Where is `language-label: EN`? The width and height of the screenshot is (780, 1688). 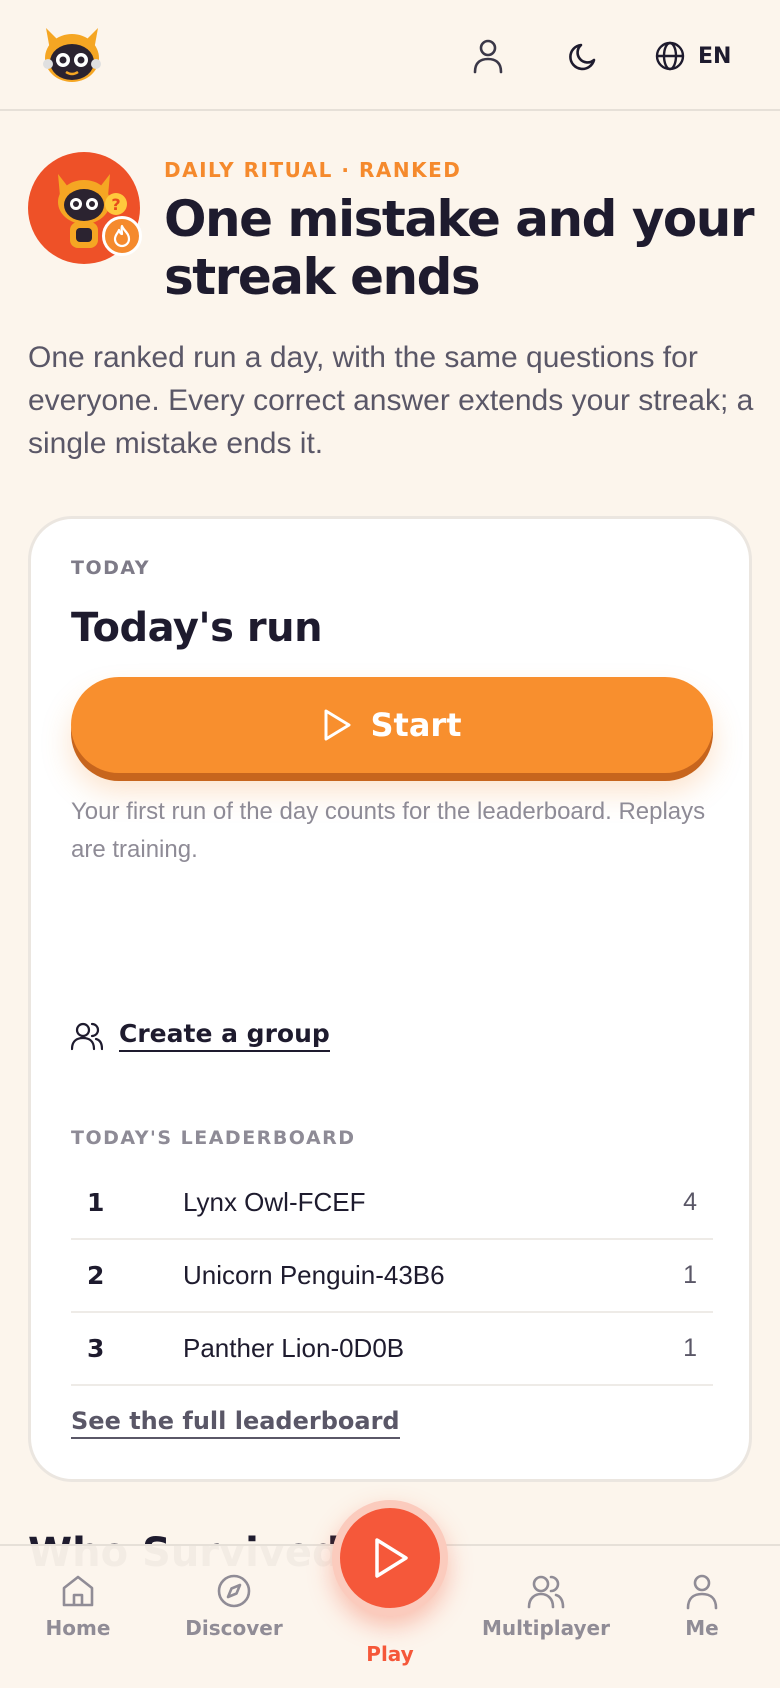 language-label: EN is located at coordinates (715, 56).